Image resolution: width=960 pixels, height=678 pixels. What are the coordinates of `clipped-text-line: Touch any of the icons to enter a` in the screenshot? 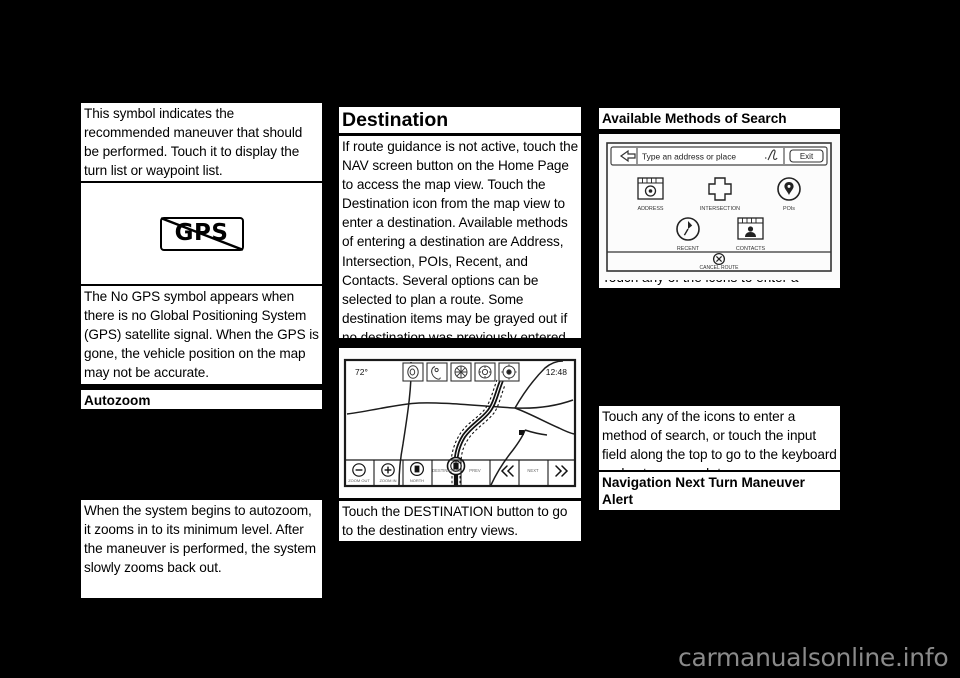 It's located at (719, 284).